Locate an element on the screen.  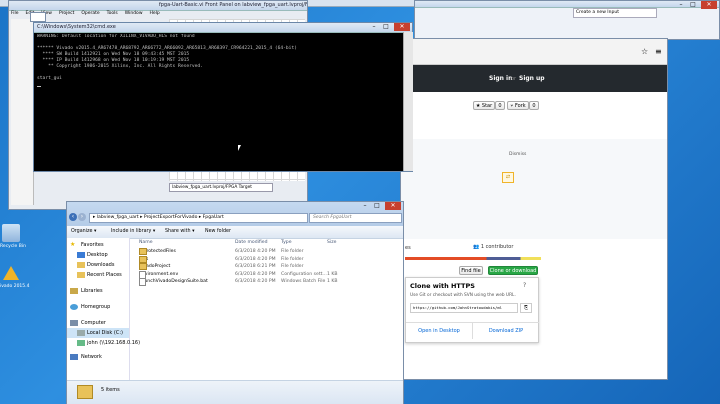
network-drive-icon is located at coordinates (81, 343).